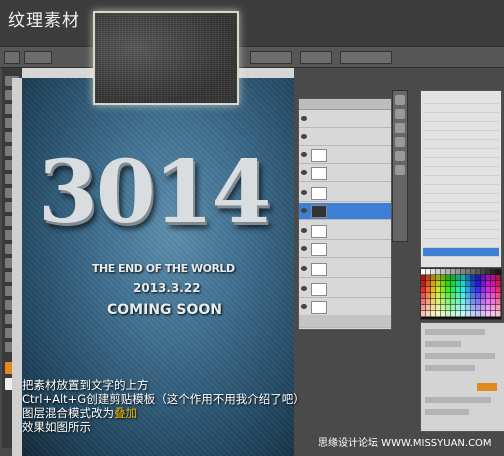 This screenshot has height=456, width=504. Describe the element at coordinates (400, 142) in the screenshot. I see `swatches-panel-icon` at that location.